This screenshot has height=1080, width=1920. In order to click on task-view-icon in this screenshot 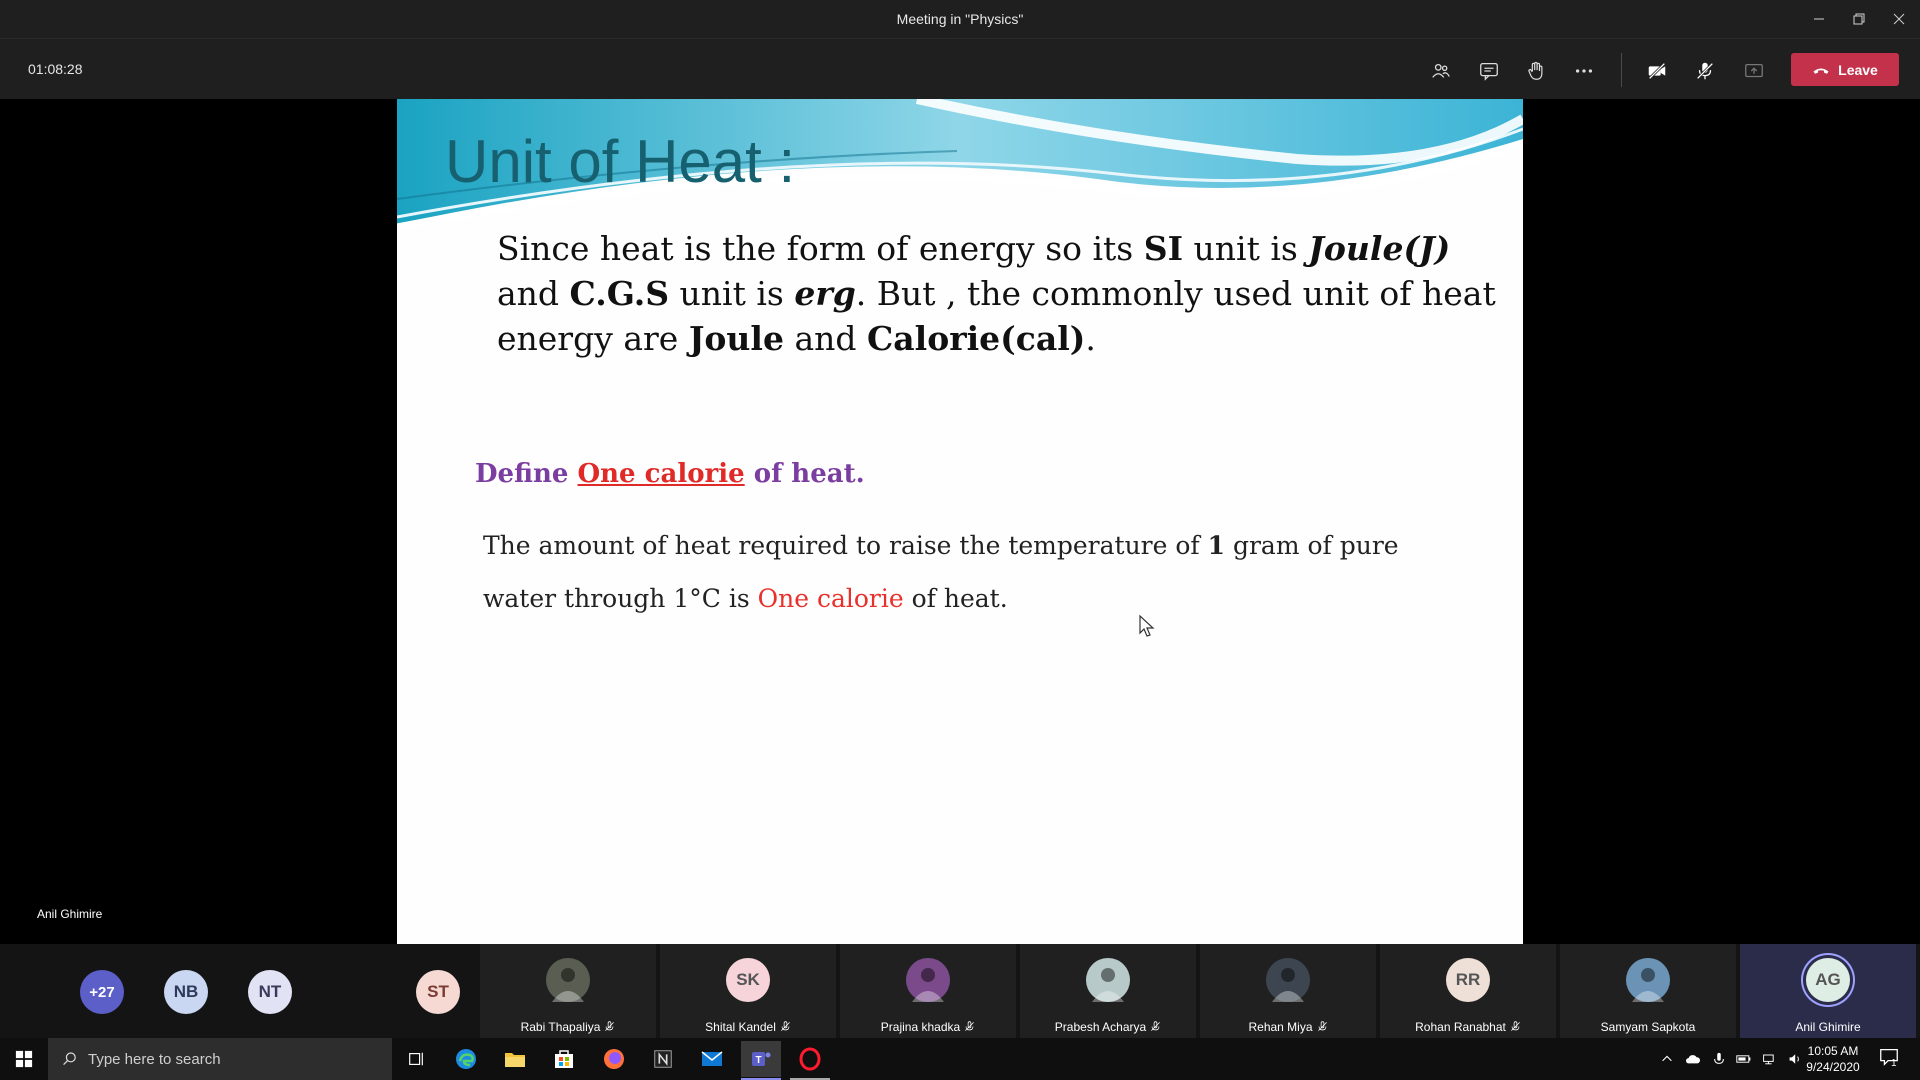, I will do `click(416, 1059)`.